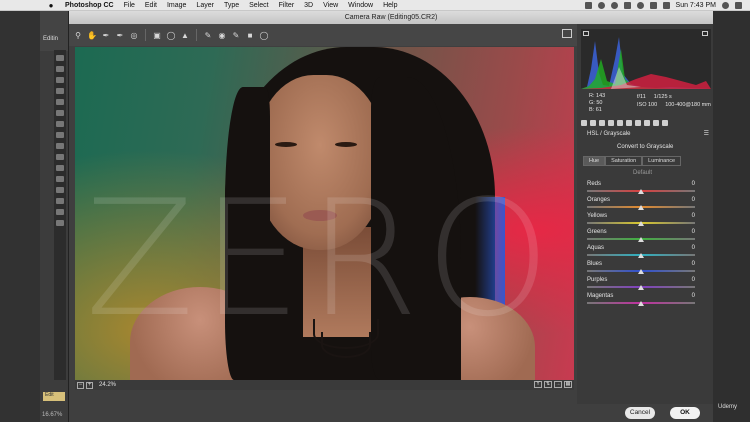  Describe the element at coordinates (725, 5) in the screenshot. I see `spotlight-icon` at that location.